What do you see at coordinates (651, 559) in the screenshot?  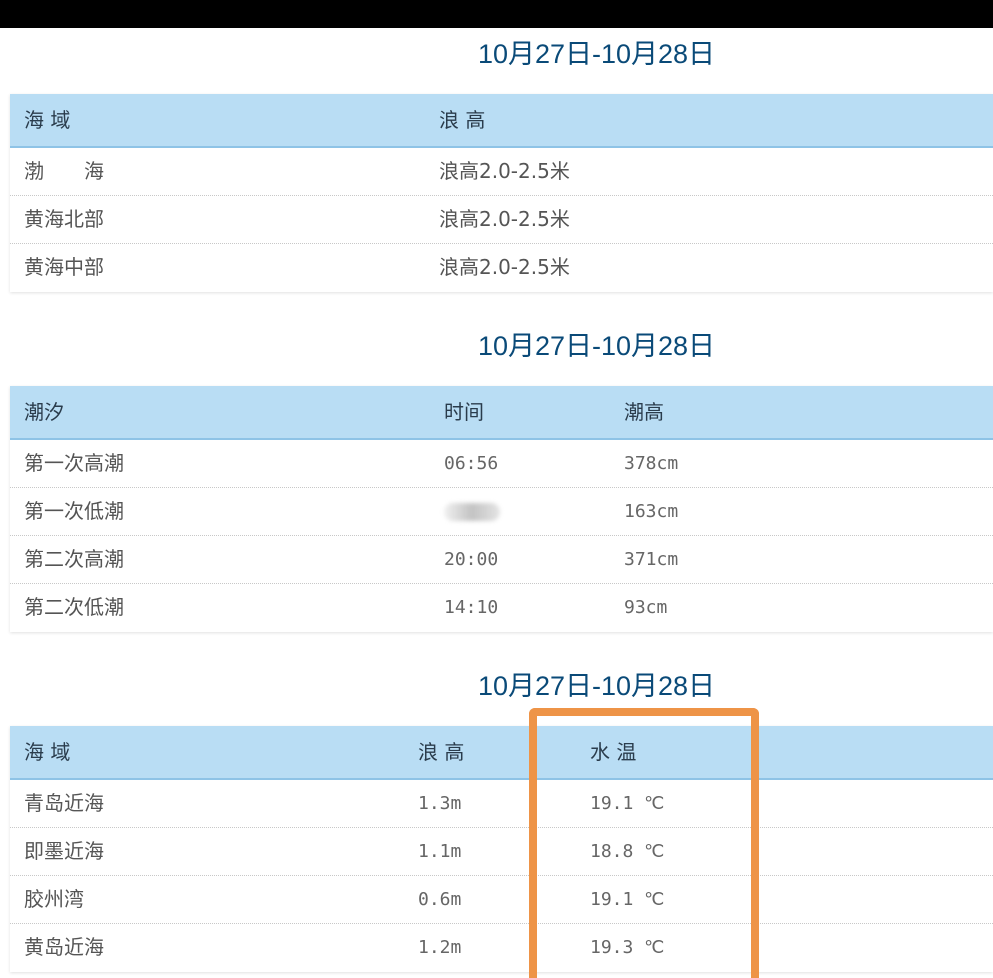 I see `tide-height-cell: 371cm` at bounding box center [651, 559].